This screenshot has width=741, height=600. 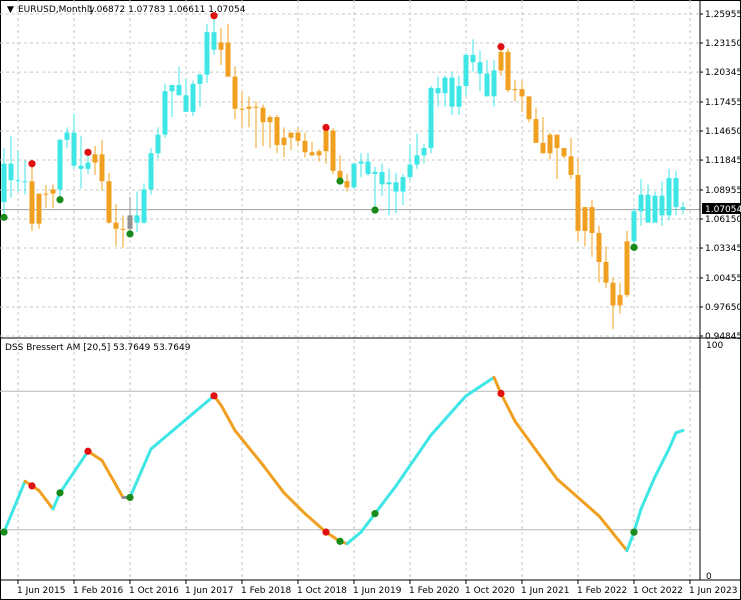 What do you see at coordinates (723, 161) in the screenshot?
I see `price-tick-label: 1.11845` at bounding box center [723, 161].